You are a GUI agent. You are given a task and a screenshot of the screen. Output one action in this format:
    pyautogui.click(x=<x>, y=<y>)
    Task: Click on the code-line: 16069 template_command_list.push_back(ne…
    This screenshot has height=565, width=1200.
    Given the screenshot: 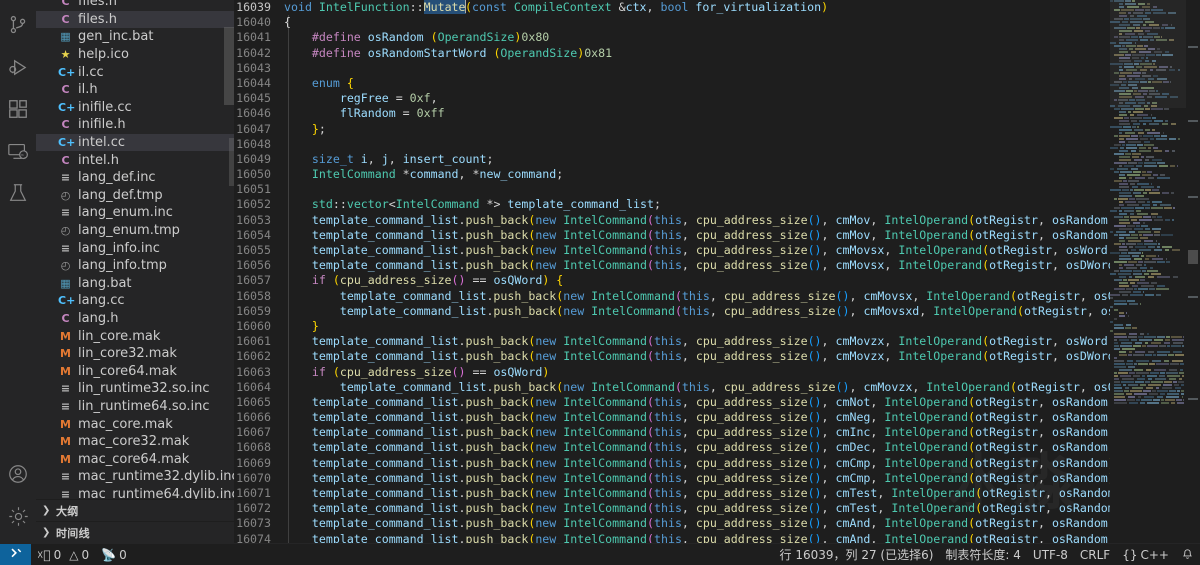 What is the action you would take?
    pyautogui.click(x=672, y=463)
    